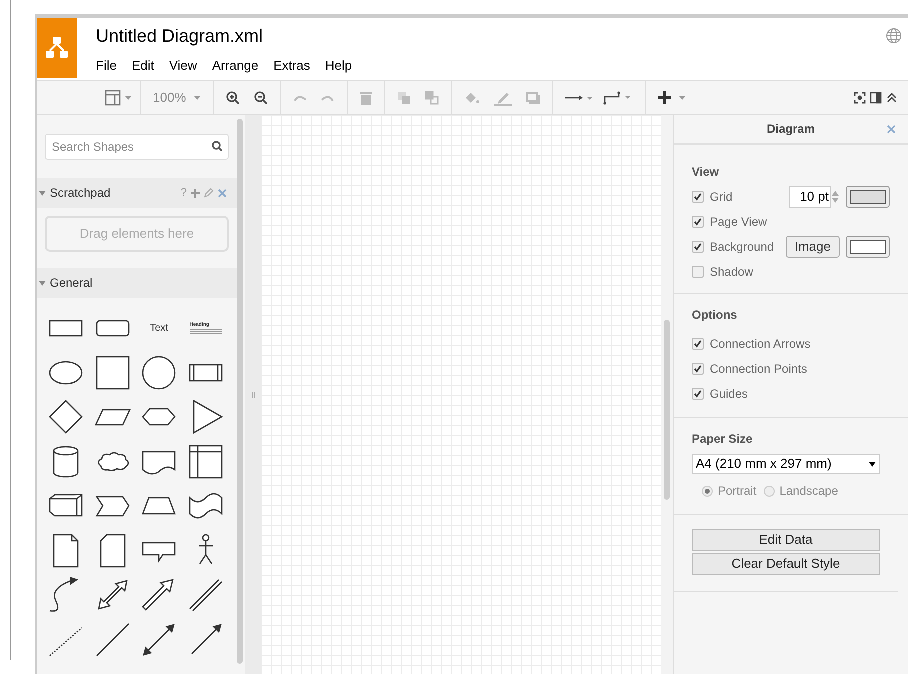 This screenshot has width=908, height=674. Describe the element at coordinates (233, 97) in the screenshot. I see `zoom-in-icon` at that location.